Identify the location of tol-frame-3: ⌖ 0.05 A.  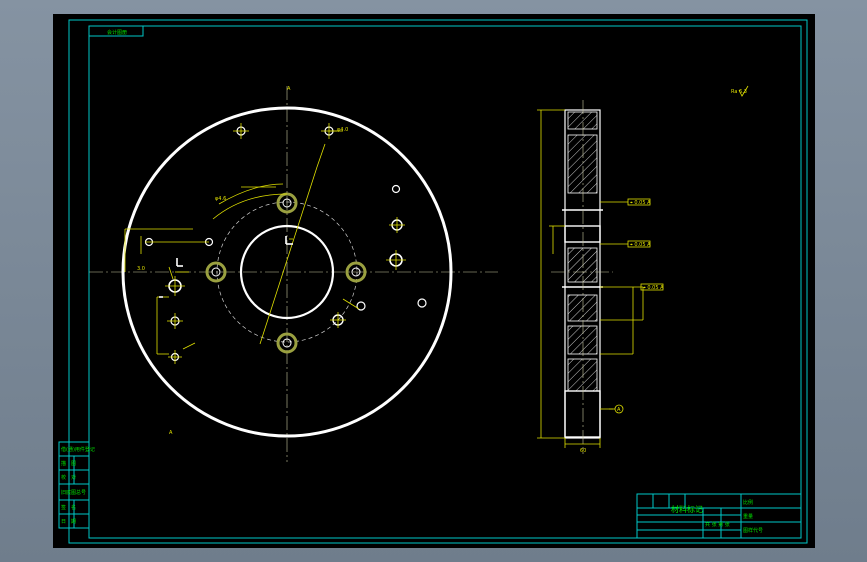
(653, 288).